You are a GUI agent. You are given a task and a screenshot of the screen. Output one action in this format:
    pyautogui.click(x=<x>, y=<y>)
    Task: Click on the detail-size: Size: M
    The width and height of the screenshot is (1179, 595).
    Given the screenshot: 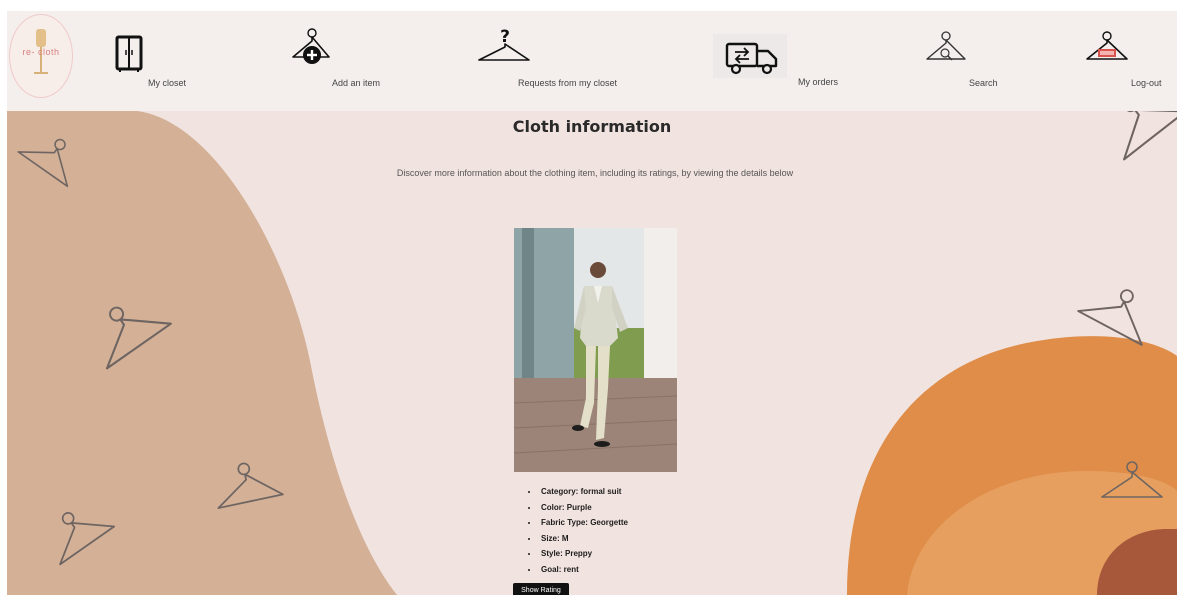 What is the action you would take?
    pyautogui.click(x=583, y=539)
    